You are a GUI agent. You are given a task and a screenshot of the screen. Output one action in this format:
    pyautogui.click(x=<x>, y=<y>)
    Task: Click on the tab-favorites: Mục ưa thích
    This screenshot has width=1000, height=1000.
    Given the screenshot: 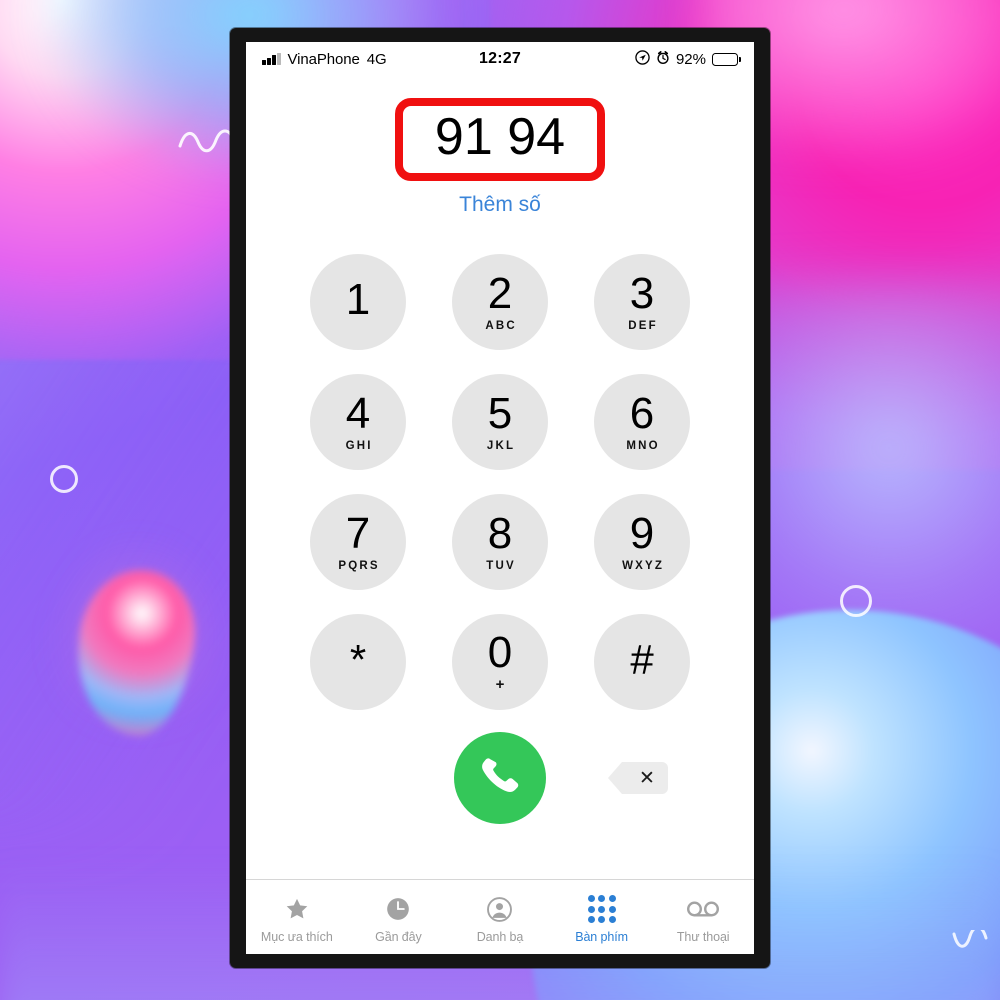 What is the action you would take?
    pyautogui.click(x=297, y=917)
    